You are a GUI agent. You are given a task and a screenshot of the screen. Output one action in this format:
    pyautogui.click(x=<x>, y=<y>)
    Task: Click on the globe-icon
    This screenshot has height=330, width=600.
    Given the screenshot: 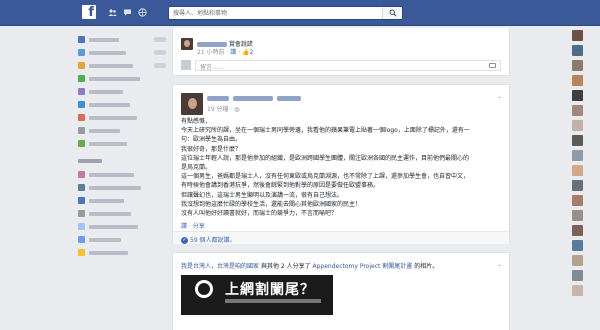 What is the action you would take?
    pyautogui.click(x=142, y=12)
    